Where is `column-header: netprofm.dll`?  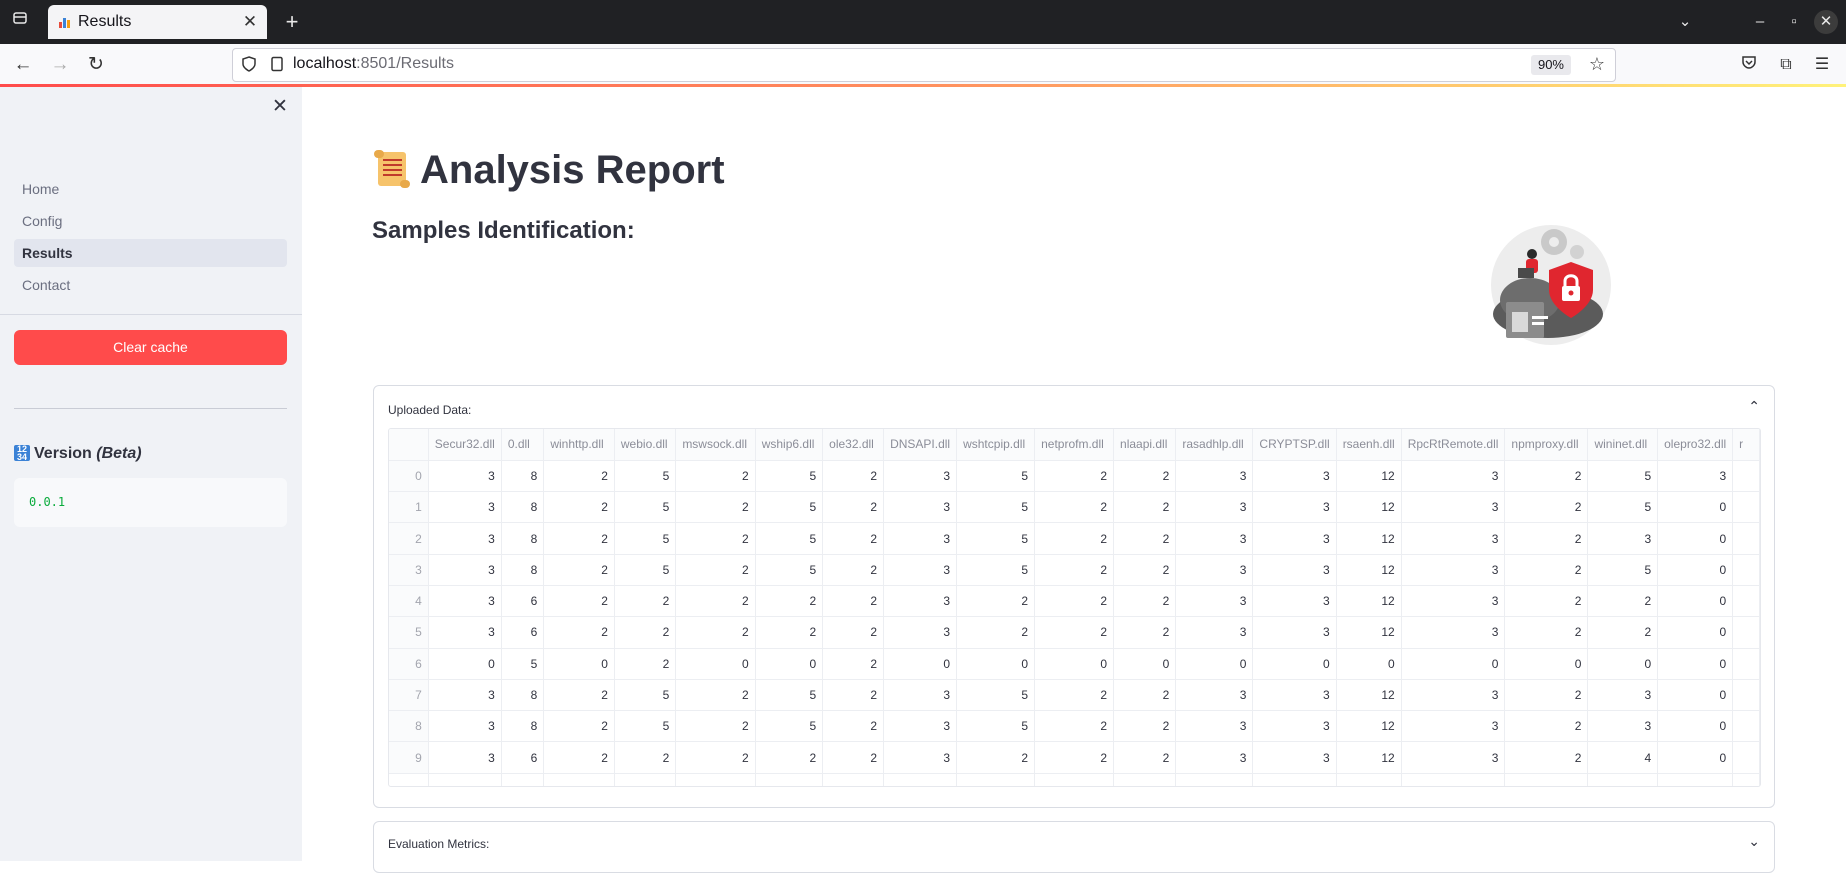
column-header: netprofm.dll is located at coordinates (1074, 445).